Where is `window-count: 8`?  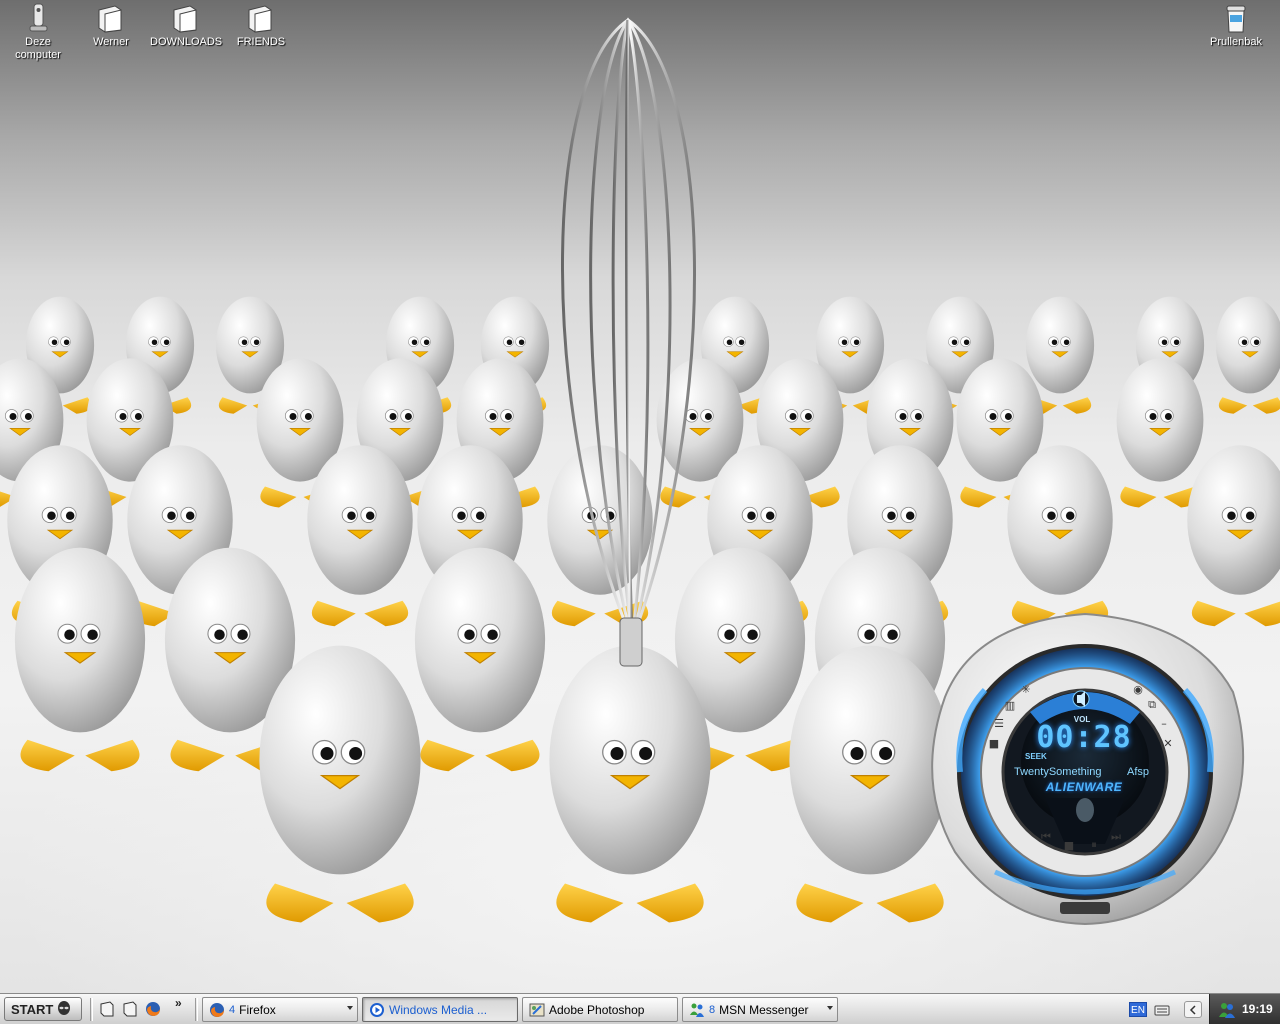
window-count: 8 is located at coordinates (712, 1009).